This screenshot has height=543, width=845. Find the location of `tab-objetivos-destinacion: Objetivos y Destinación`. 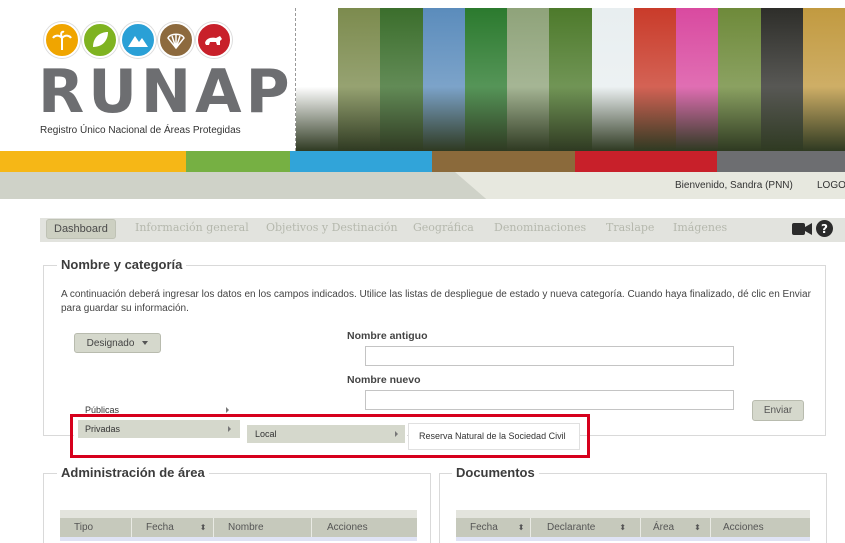

tab-objetivos-destinacion: Objetivos y Destinación is located at coordinates (332, 227).